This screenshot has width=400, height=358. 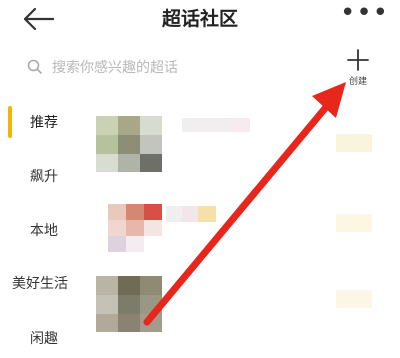 I want to click on sidebar-item-local: 本地, so click(x=45, y=230).